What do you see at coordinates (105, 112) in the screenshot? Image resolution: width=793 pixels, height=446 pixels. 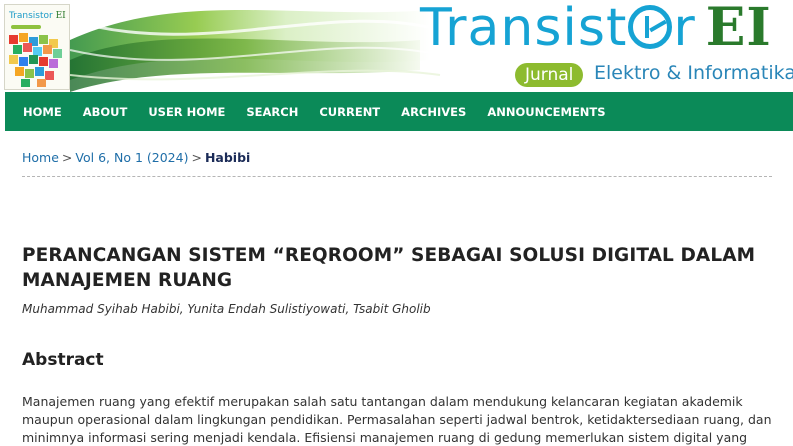 I see `nav-about: ABOUT` at bounding box center [105, 112].